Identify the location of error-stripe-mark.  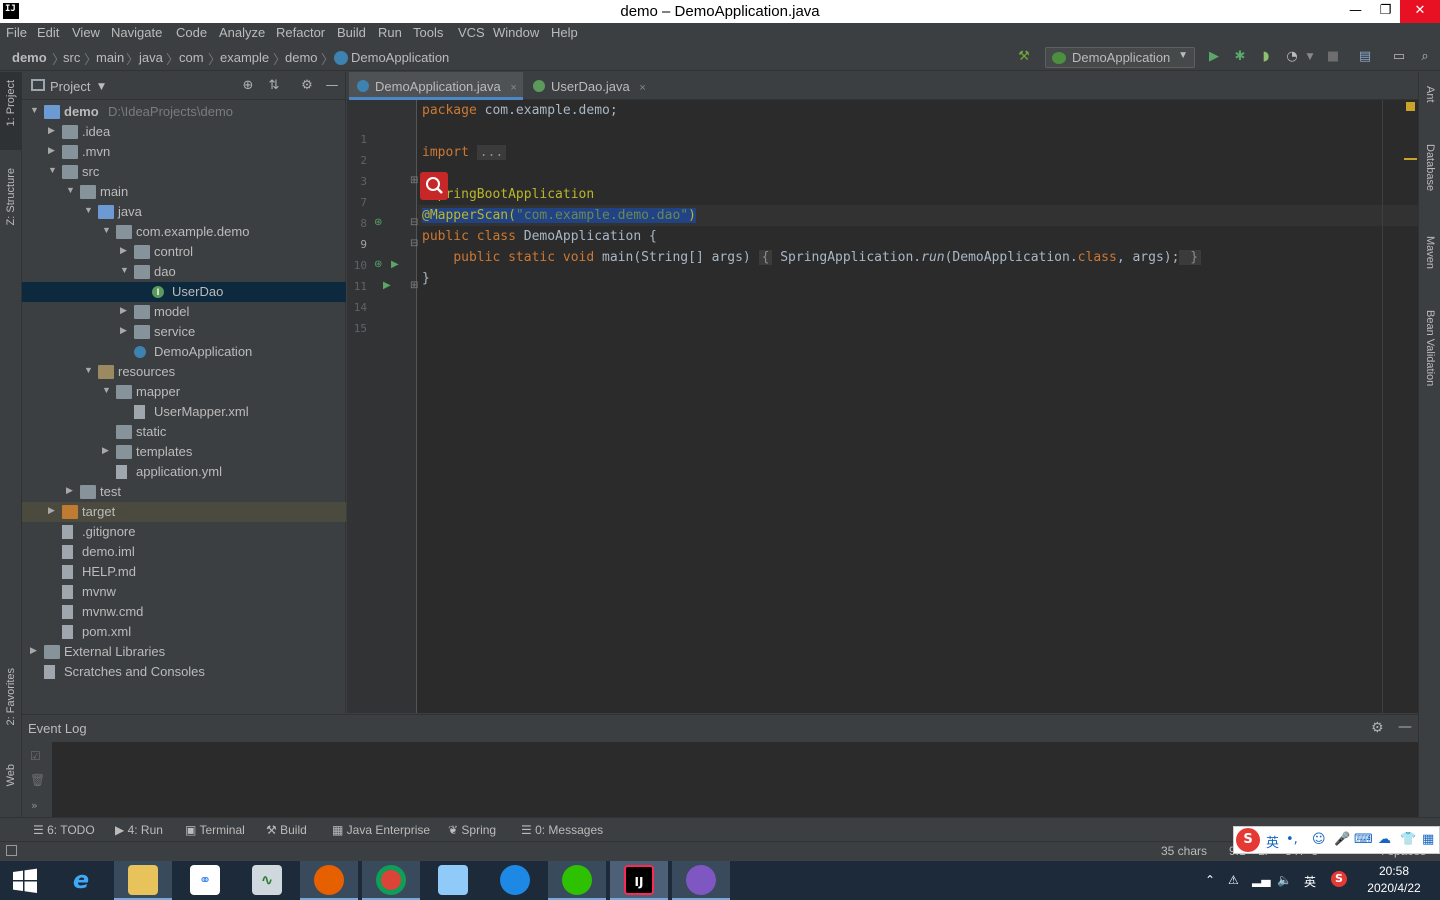
(1410, 159).